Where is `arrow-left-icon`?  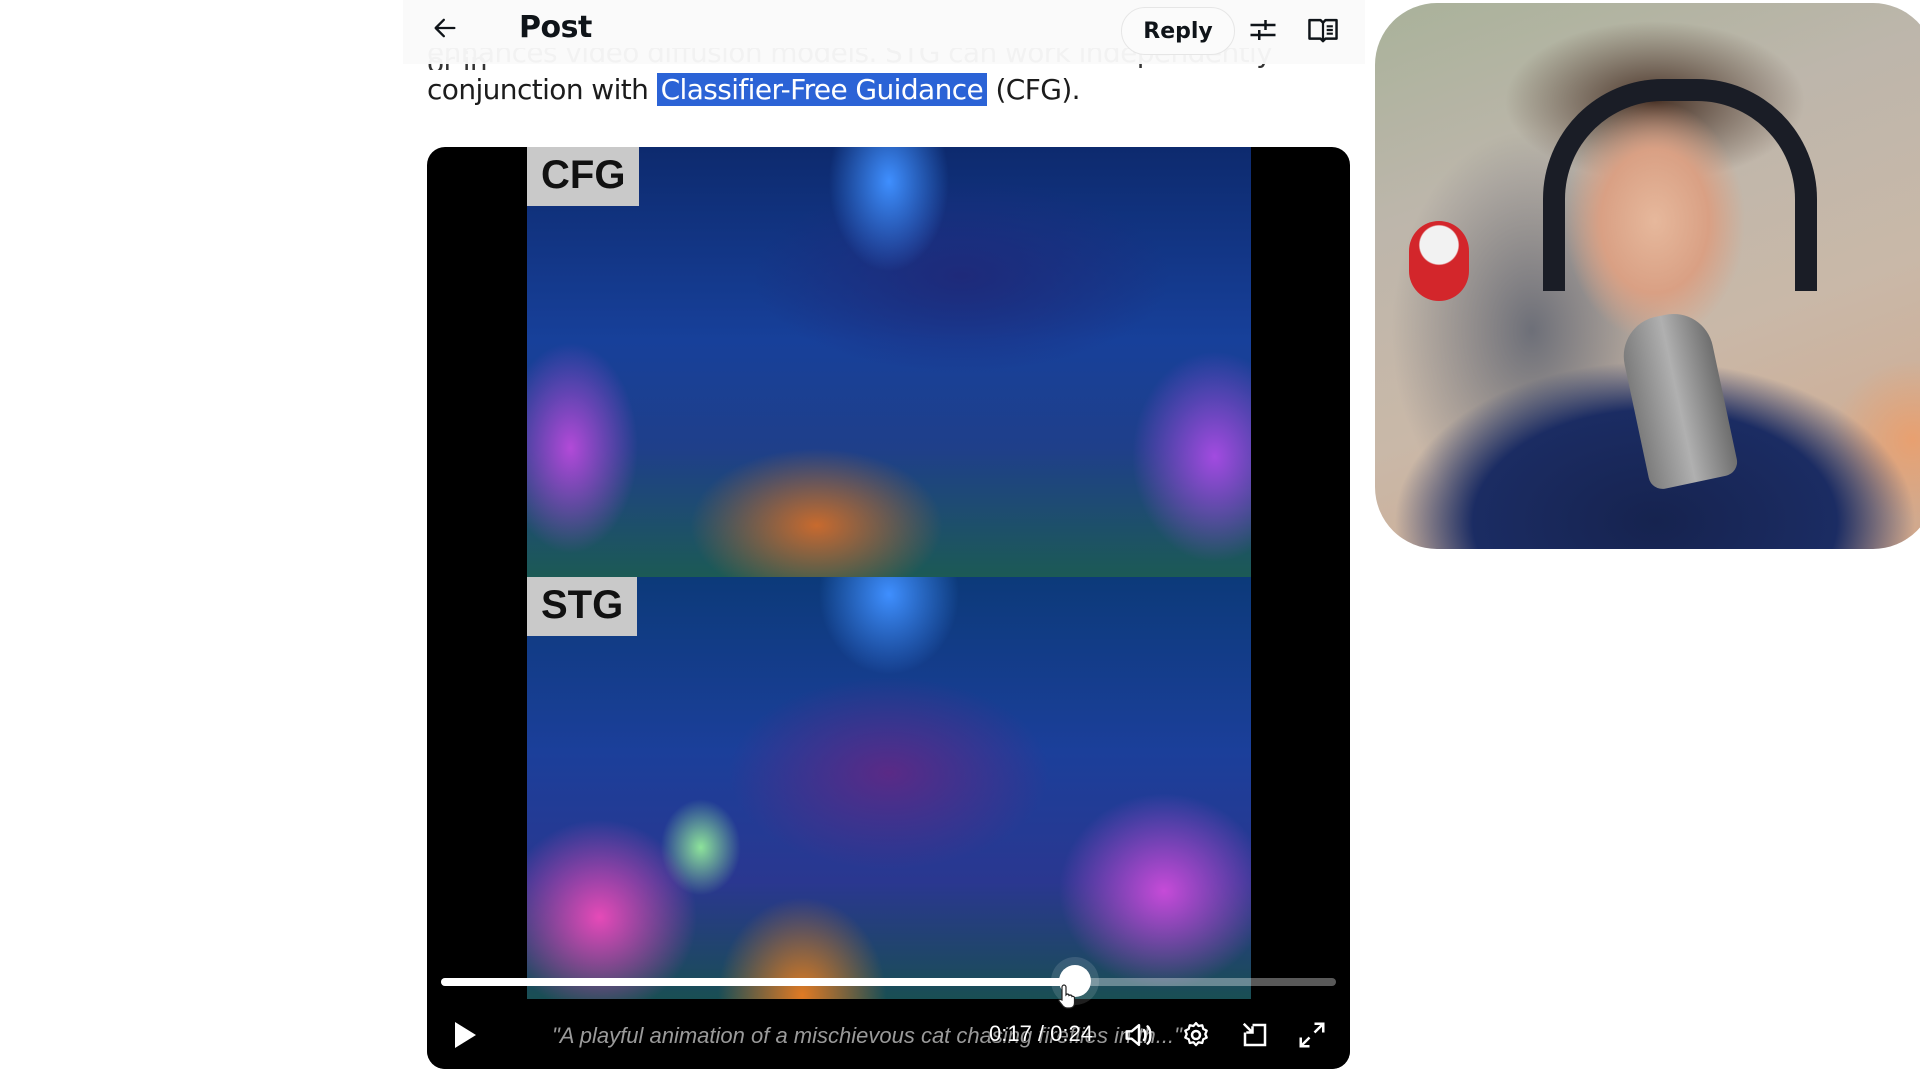 arrow-left-icon is located at coordinates (445, 28).